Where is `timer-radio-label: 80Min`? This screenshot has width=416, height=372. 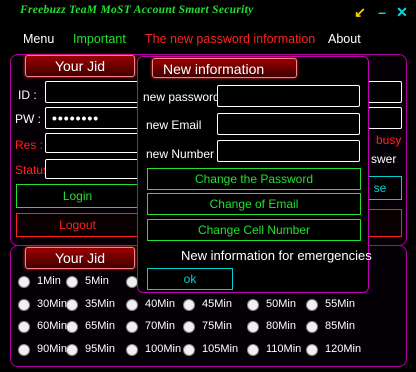 timer-radio-label: 80Min is located at coordinates (281, 326).